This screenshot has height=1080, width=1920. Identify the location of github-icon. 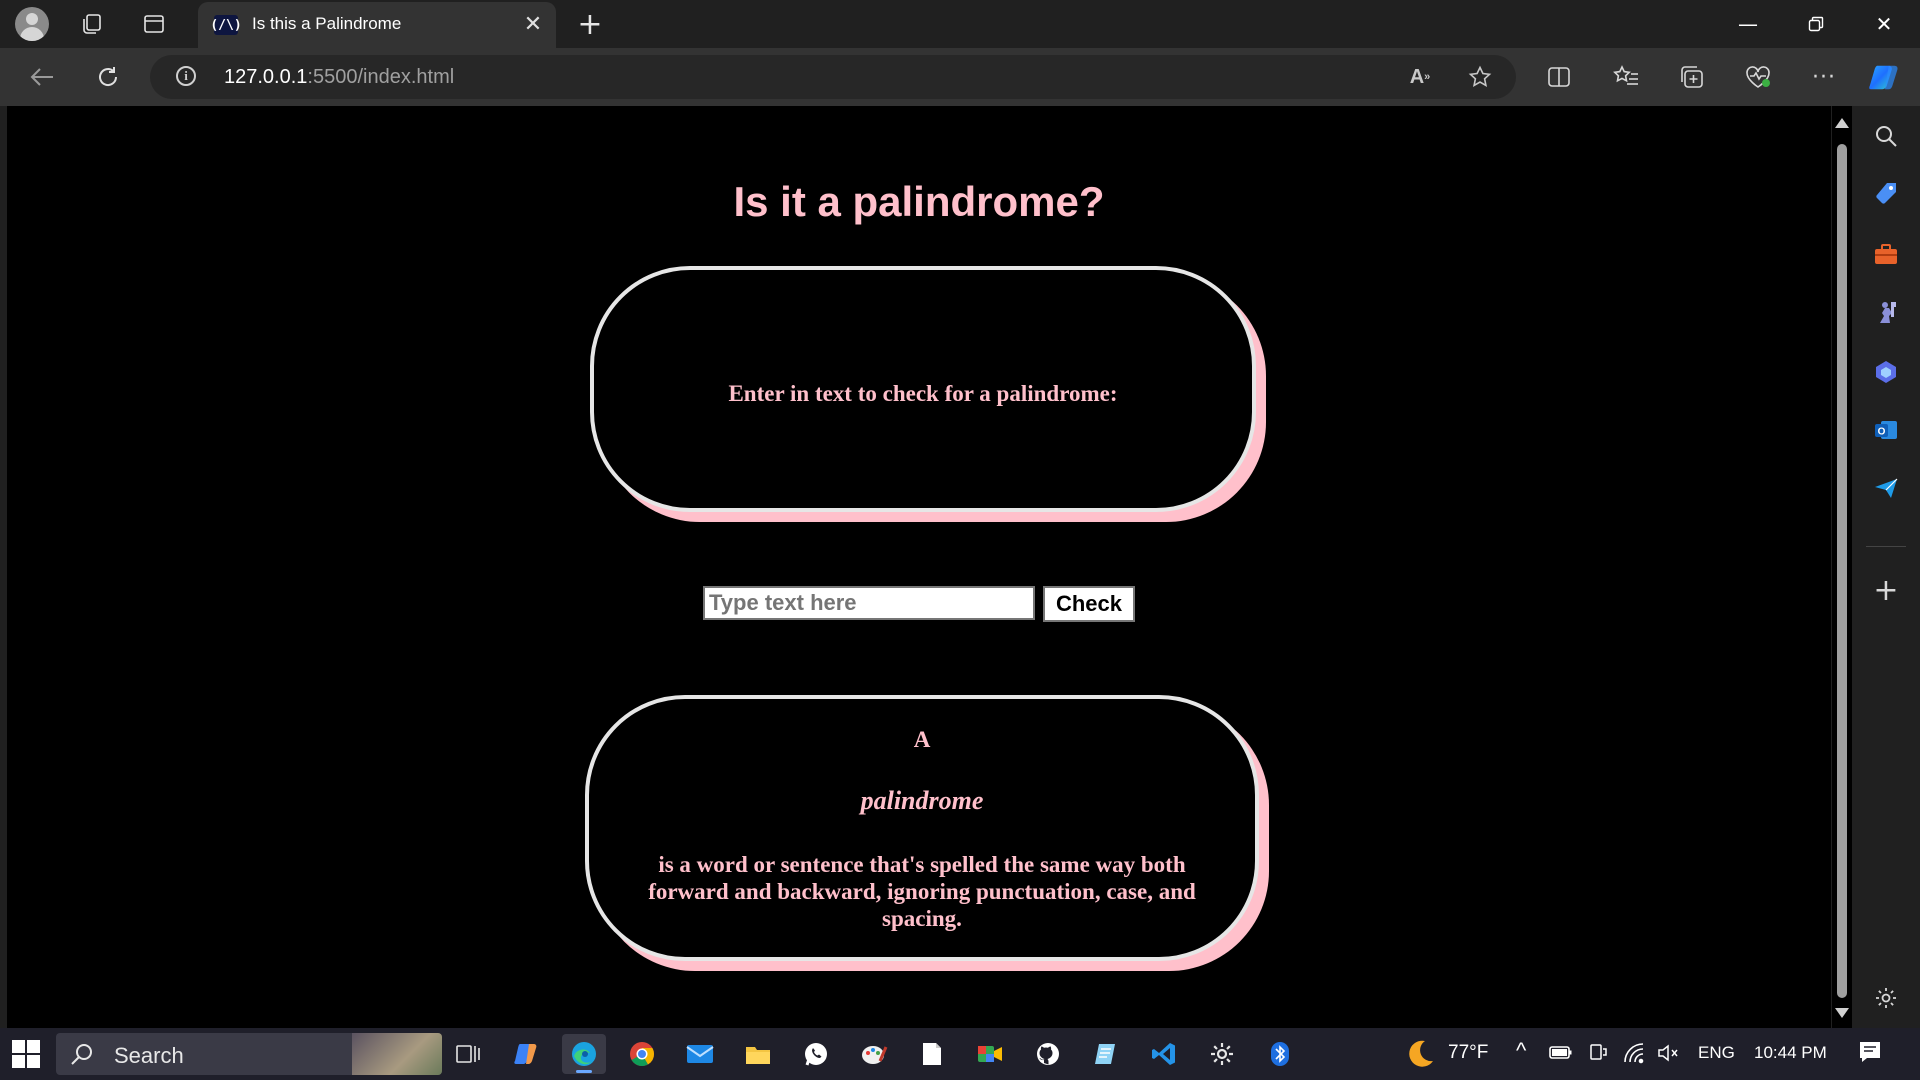
(1048, 1054).